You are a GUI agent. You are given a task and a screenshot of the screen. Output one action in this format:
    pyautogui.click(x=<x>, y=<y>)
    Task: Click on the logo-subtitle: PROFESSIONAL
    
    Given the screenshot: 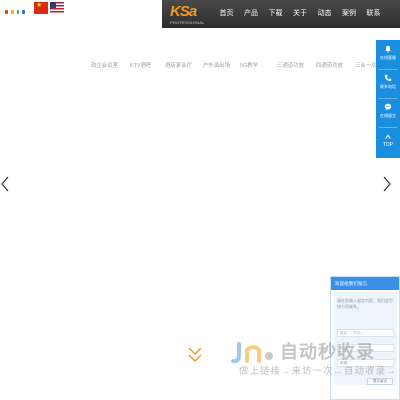 What is the action you would take?
    pyautogui.click(x=187, y=22)
    